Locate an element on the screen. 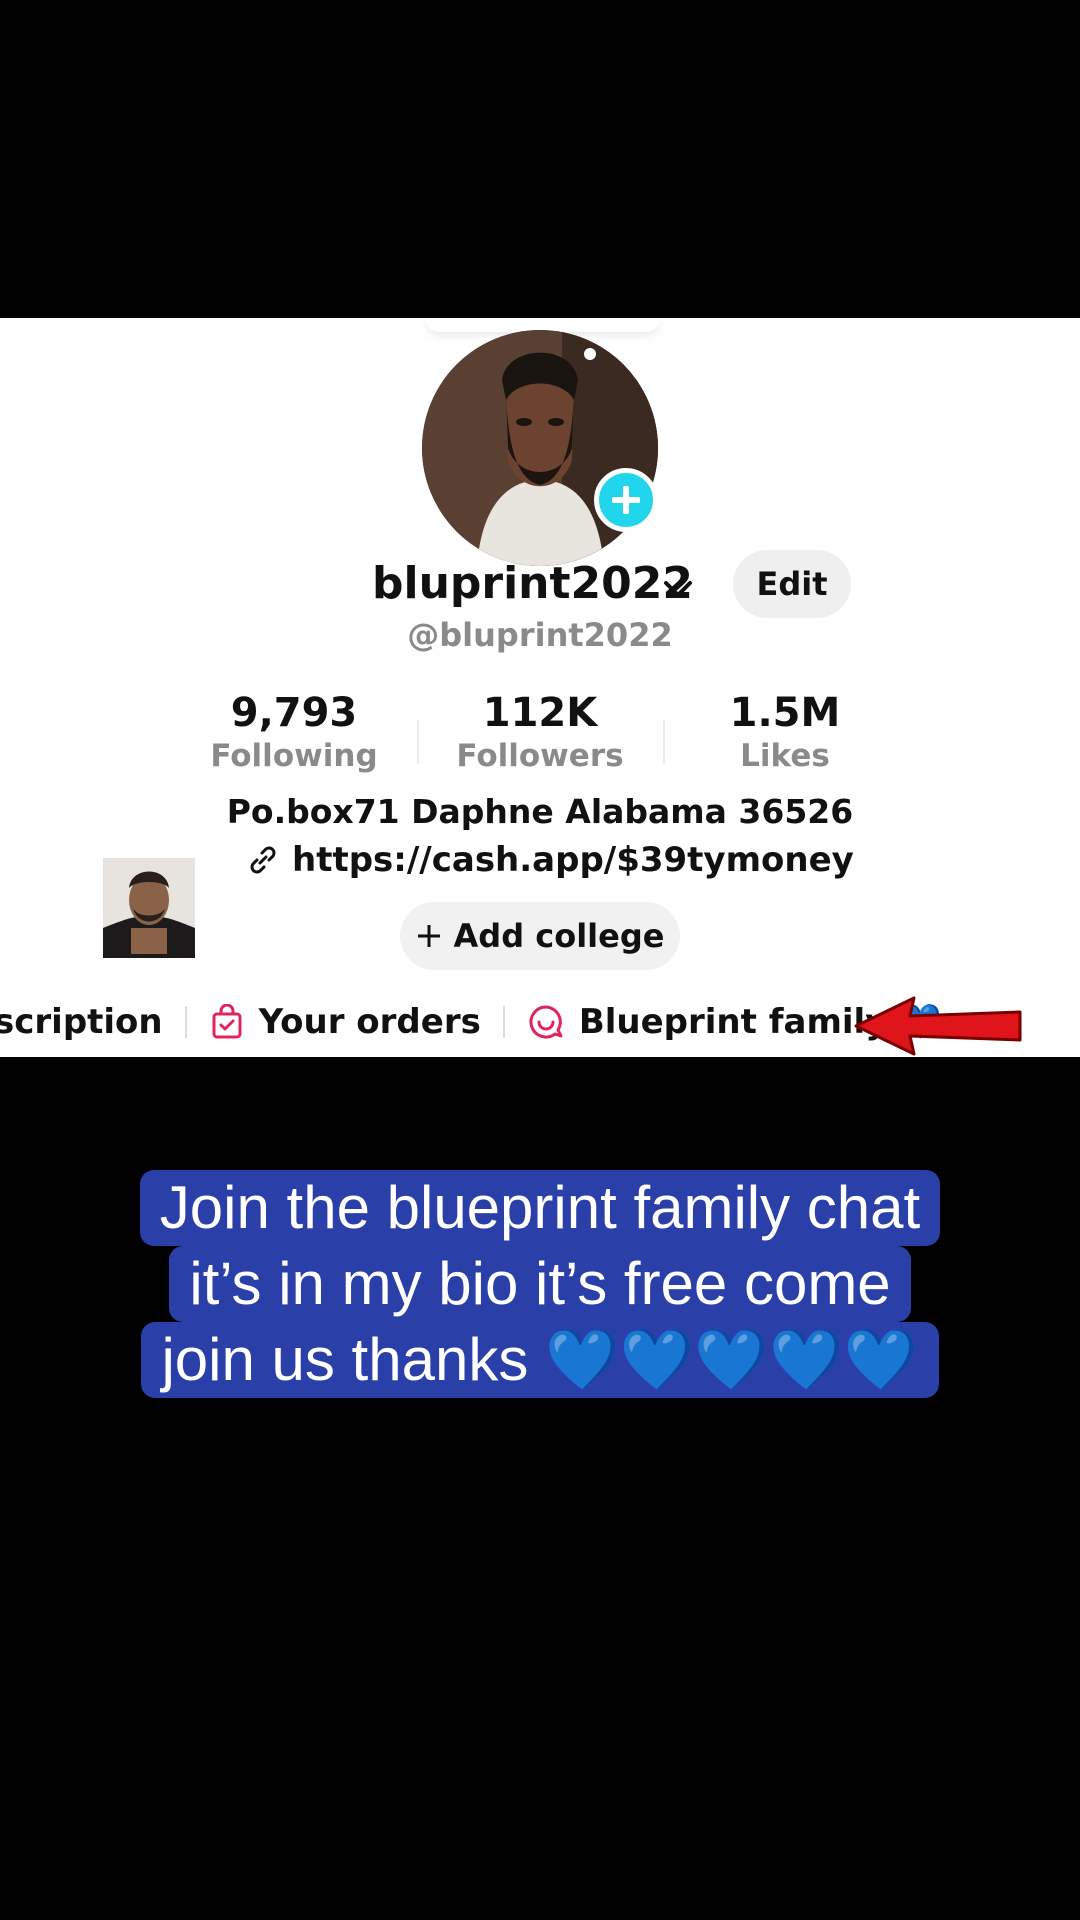 The image size is (1080, 1920). user-handle: @bluprint2022 is located at coordinates (540, 635).